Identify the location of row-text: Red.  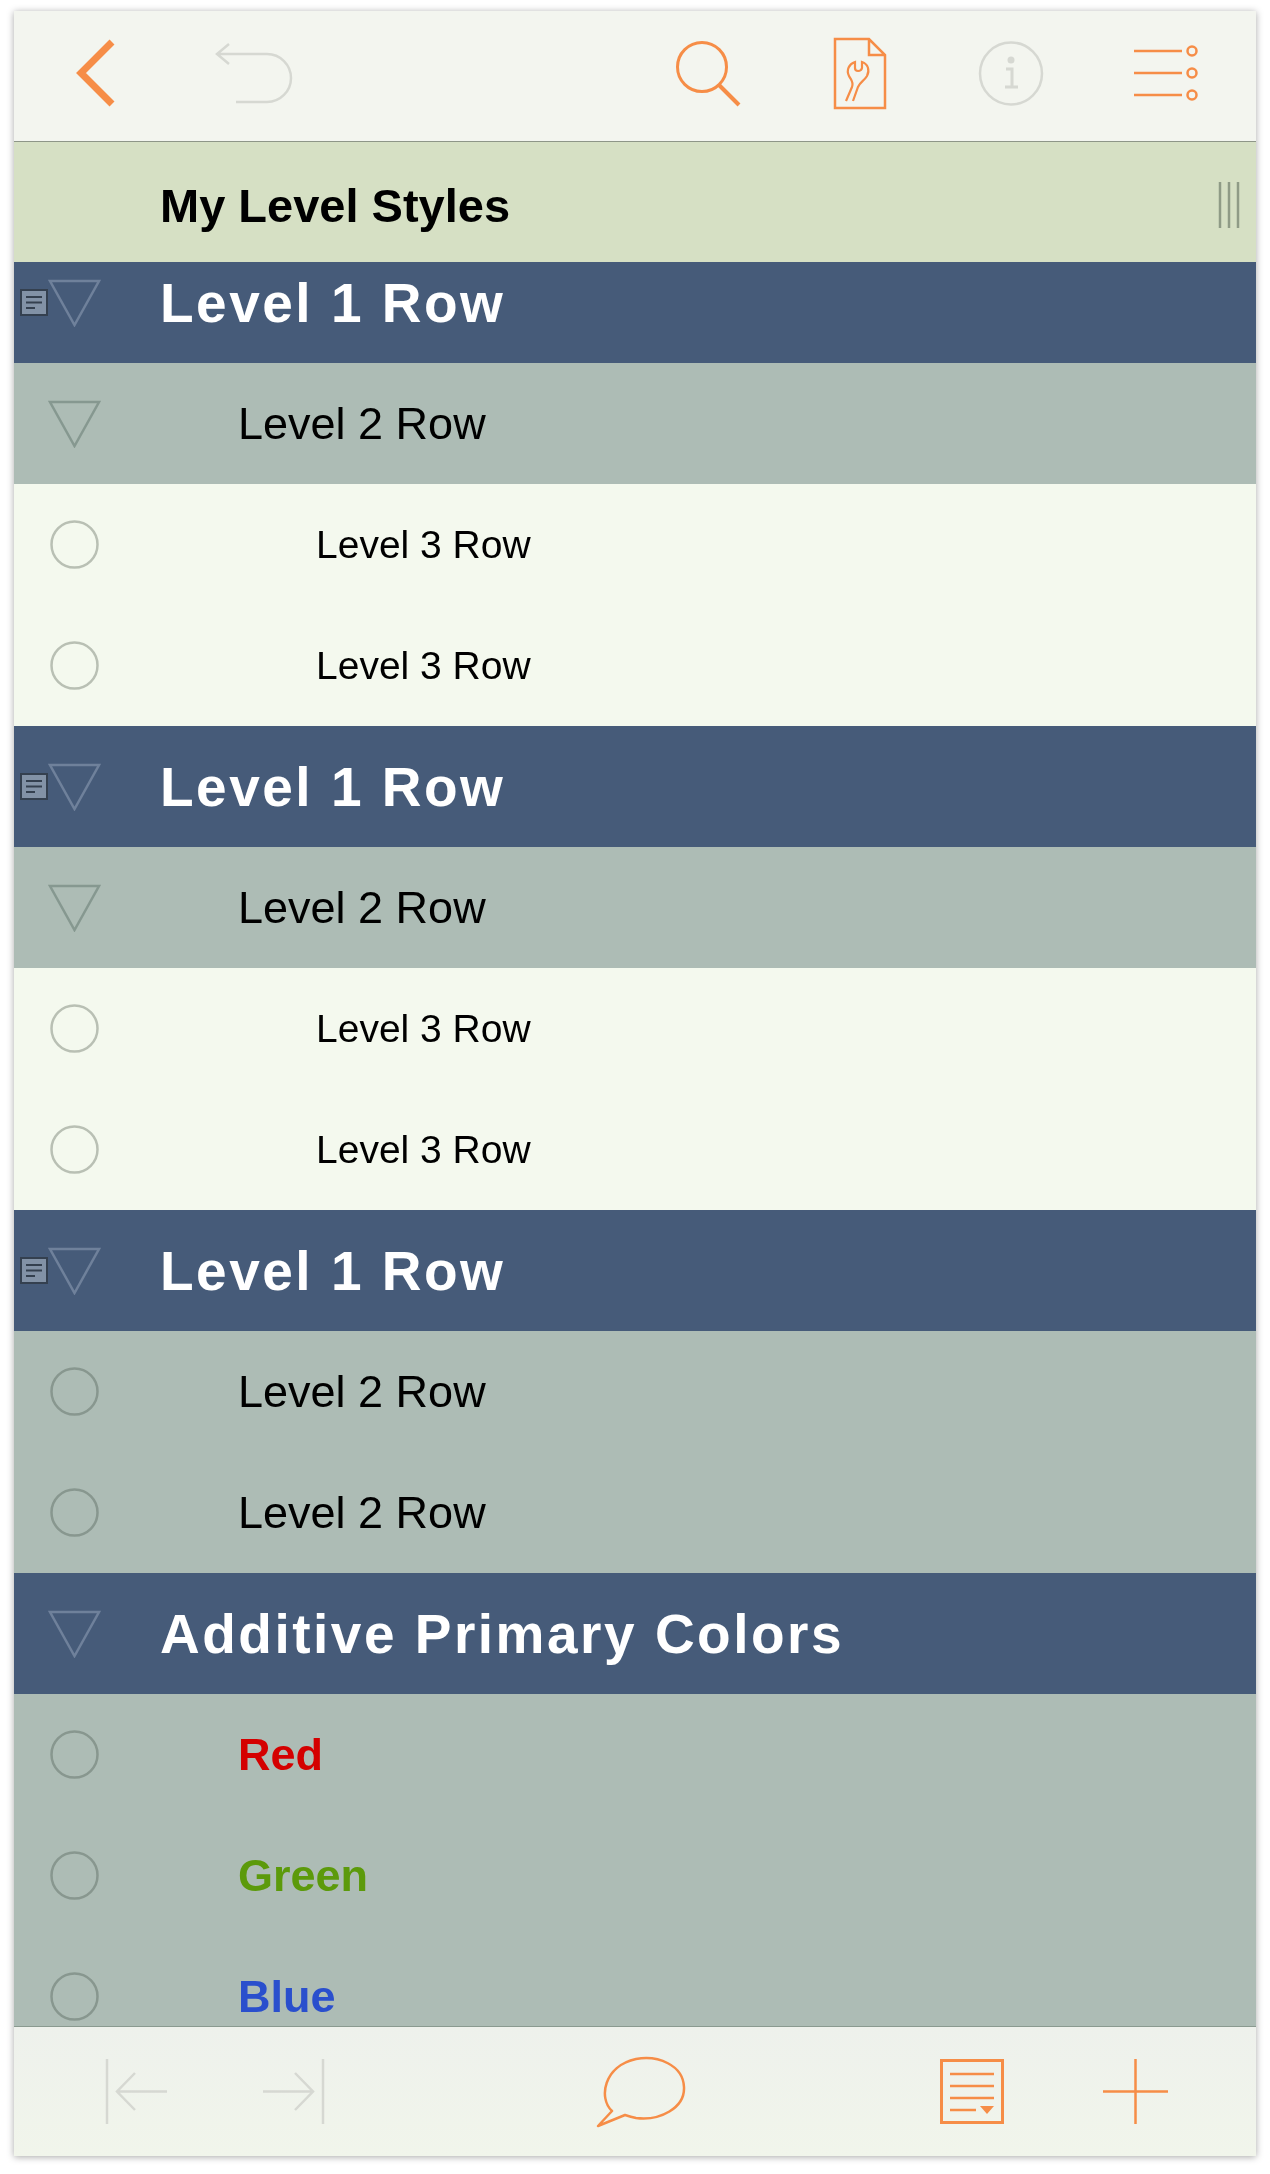
(280, 1754).